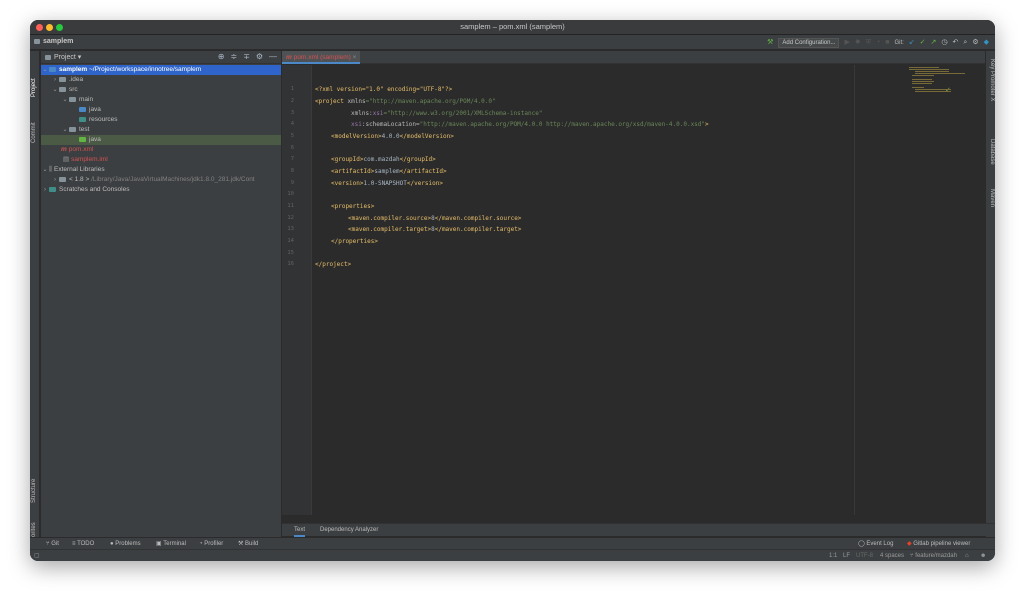  What do you see at coordinates (390, 229) in the screenshot?
I see `code-token: <maven.compiler.target>` at bounding box center [390, 229].